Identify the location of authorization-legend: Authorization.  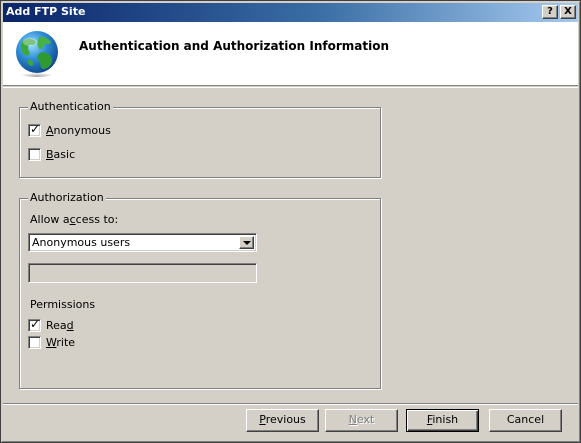
(67, 197).